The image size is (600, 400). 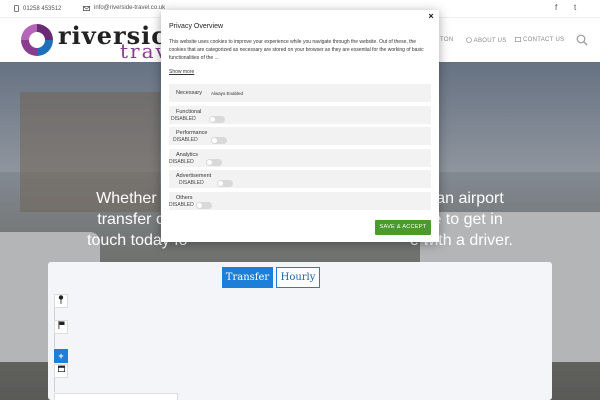 What do you see at coordinates (300, 93) in the screenshot?
I see `category-necessary: Necessary Always Enabled` at bounding box center [300, 93].